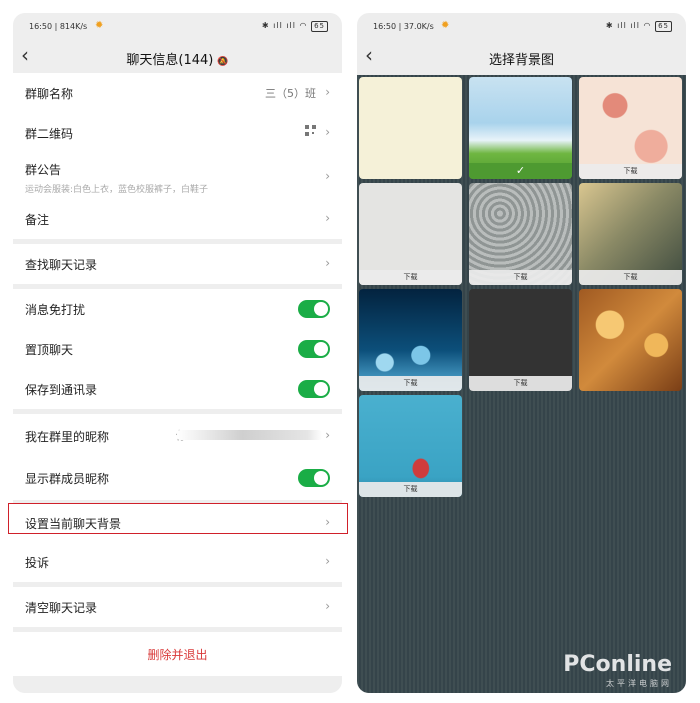 Image resolution: width=700 pixels, height=703 pixels. What do you see at coordinates (314, 309) in the screenshot?
I see `mute-toggle` at bounding box center [314, 309].